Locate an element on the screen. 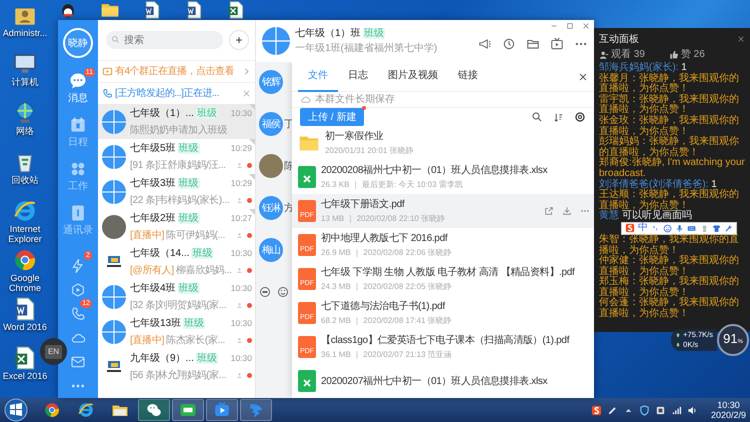 The width and height of the screenshot is (750, 422). sort-icon is located at coordinates (558, 117).